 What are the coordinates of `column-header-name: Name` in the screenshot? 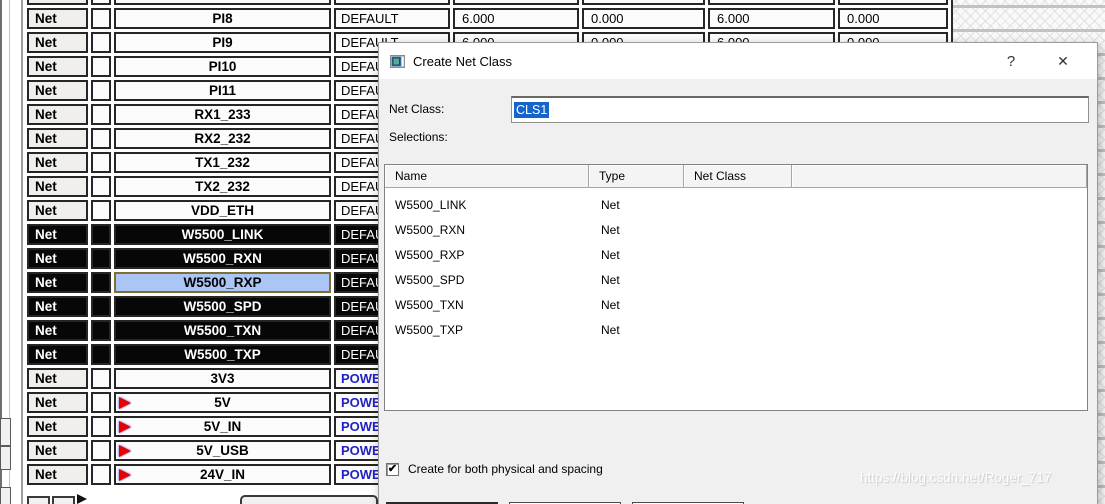 It's located at (487, 176).